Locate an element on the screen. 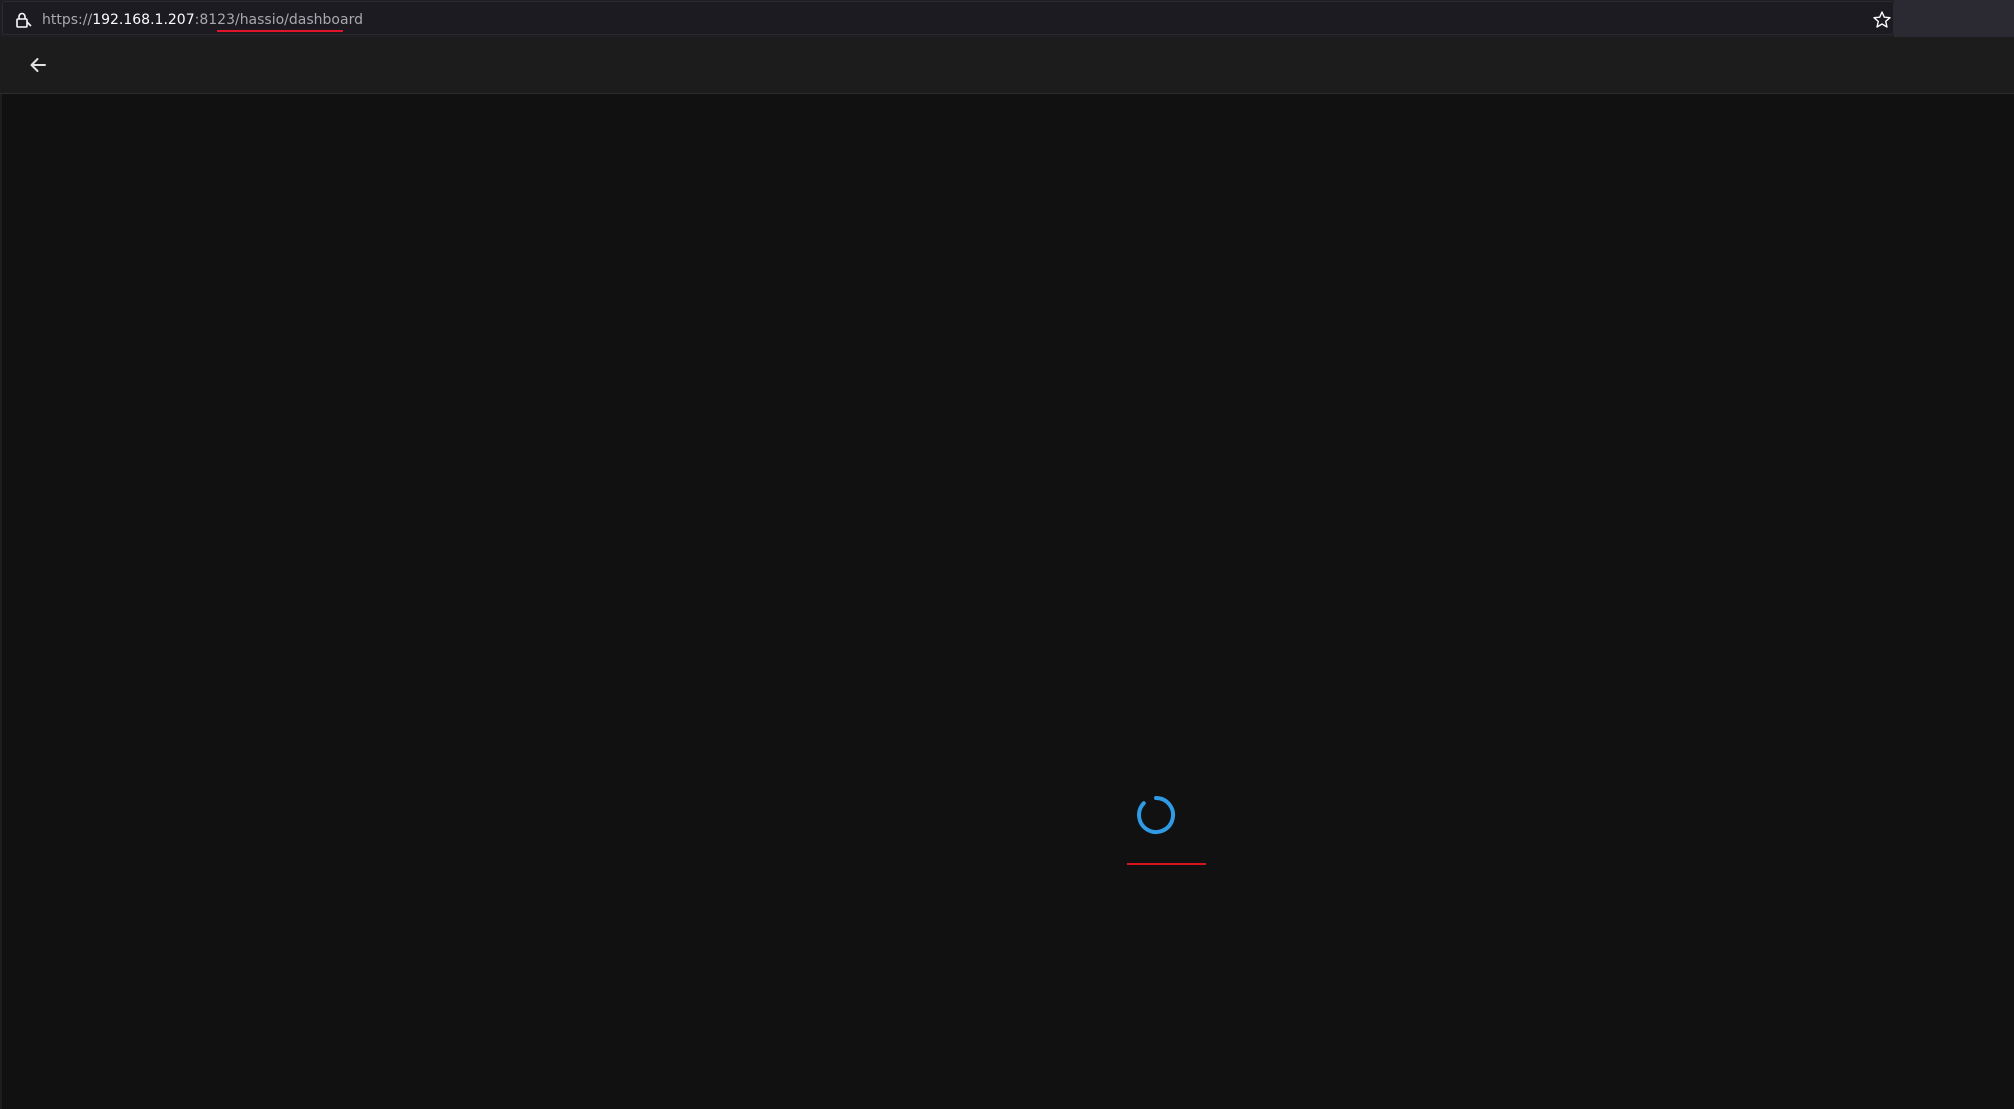 The width and height of the screenshot is (2014, 1109). back-button is located at coordinates (38, 65).